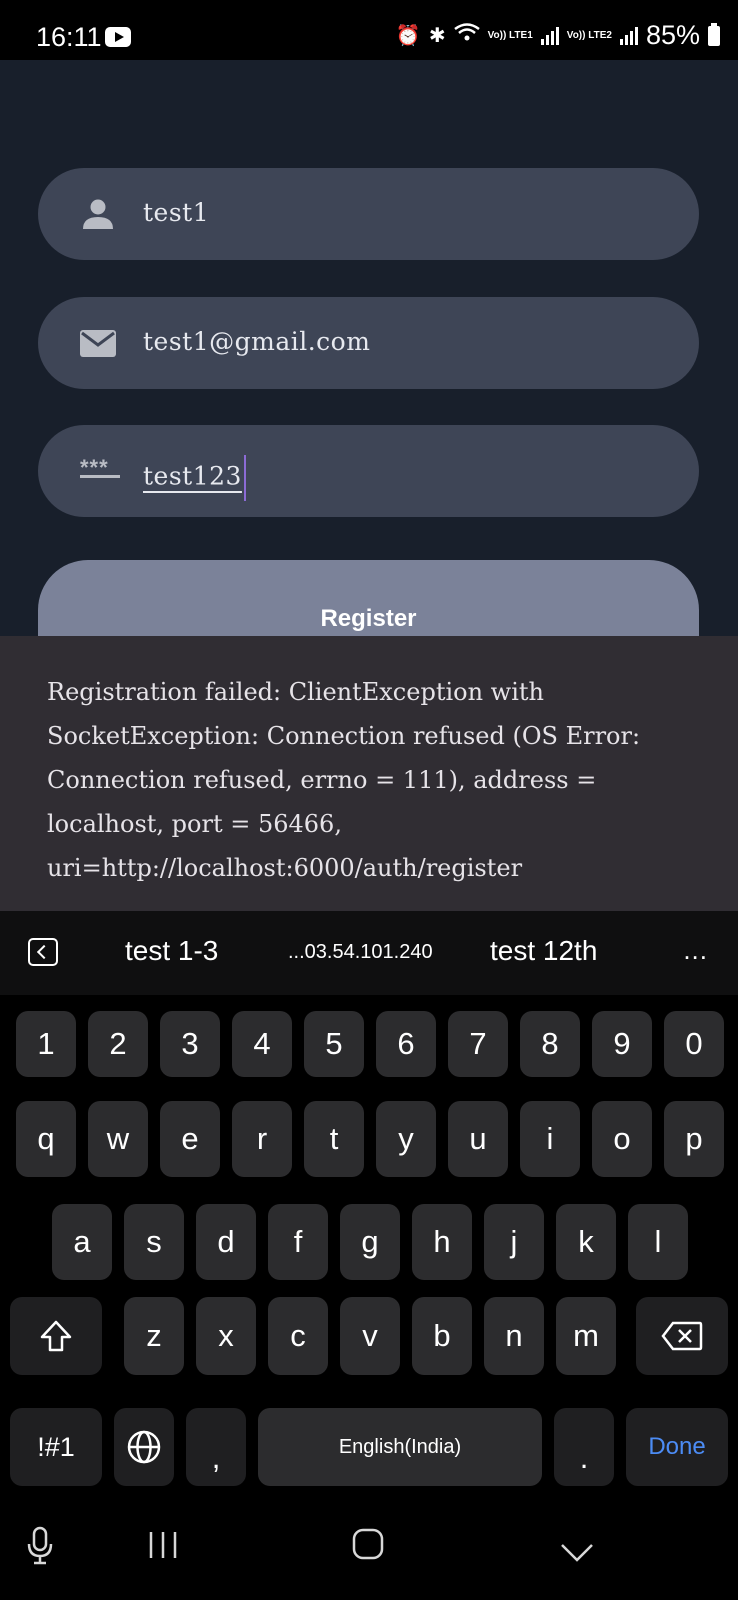  I want to click on comma-key: ,, so click(216, 1447).